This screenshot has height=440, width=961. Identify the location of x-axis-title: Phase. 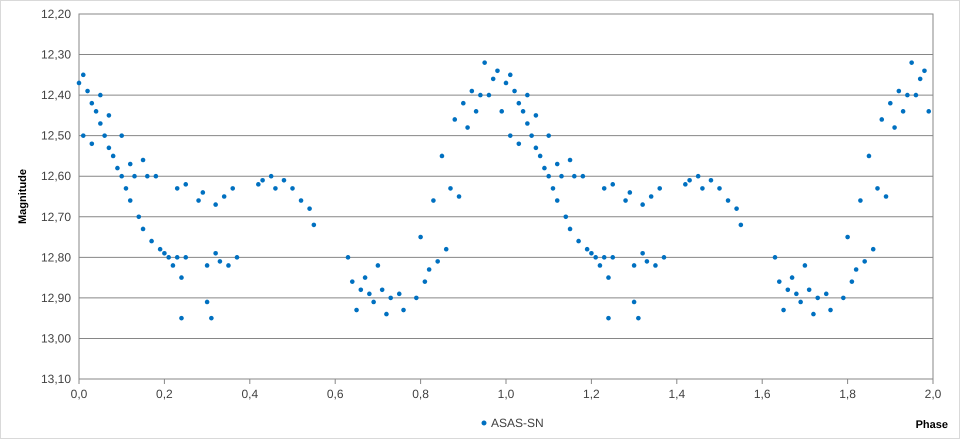
(932, 425).